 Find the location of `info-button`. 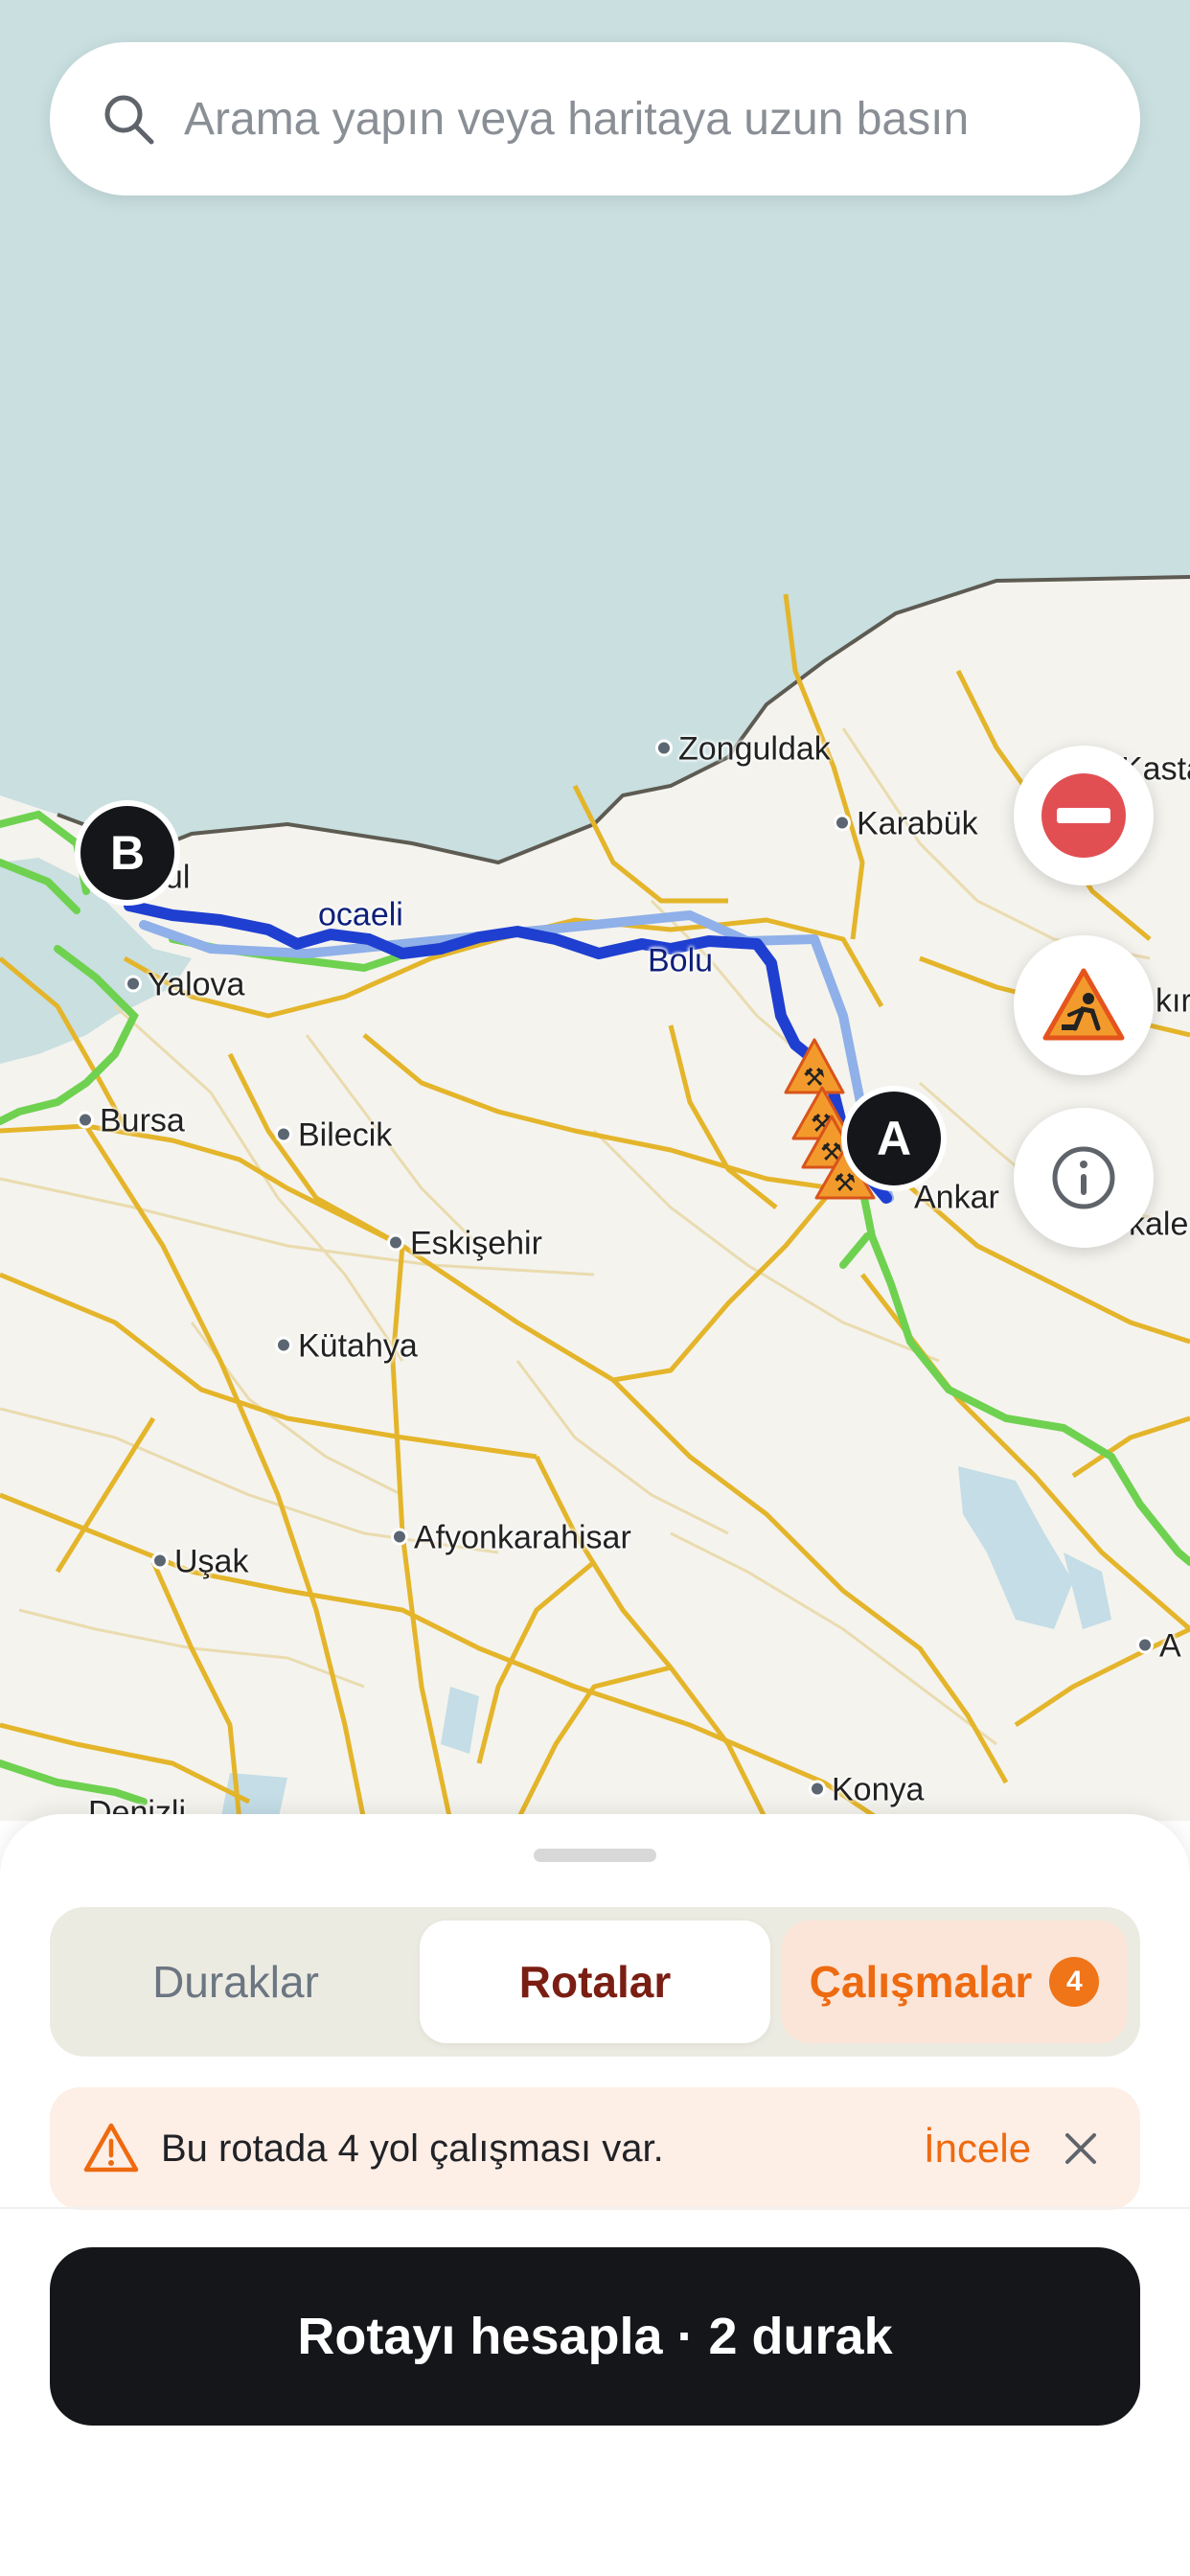

info-button is located at coordinates (1084, 1178).